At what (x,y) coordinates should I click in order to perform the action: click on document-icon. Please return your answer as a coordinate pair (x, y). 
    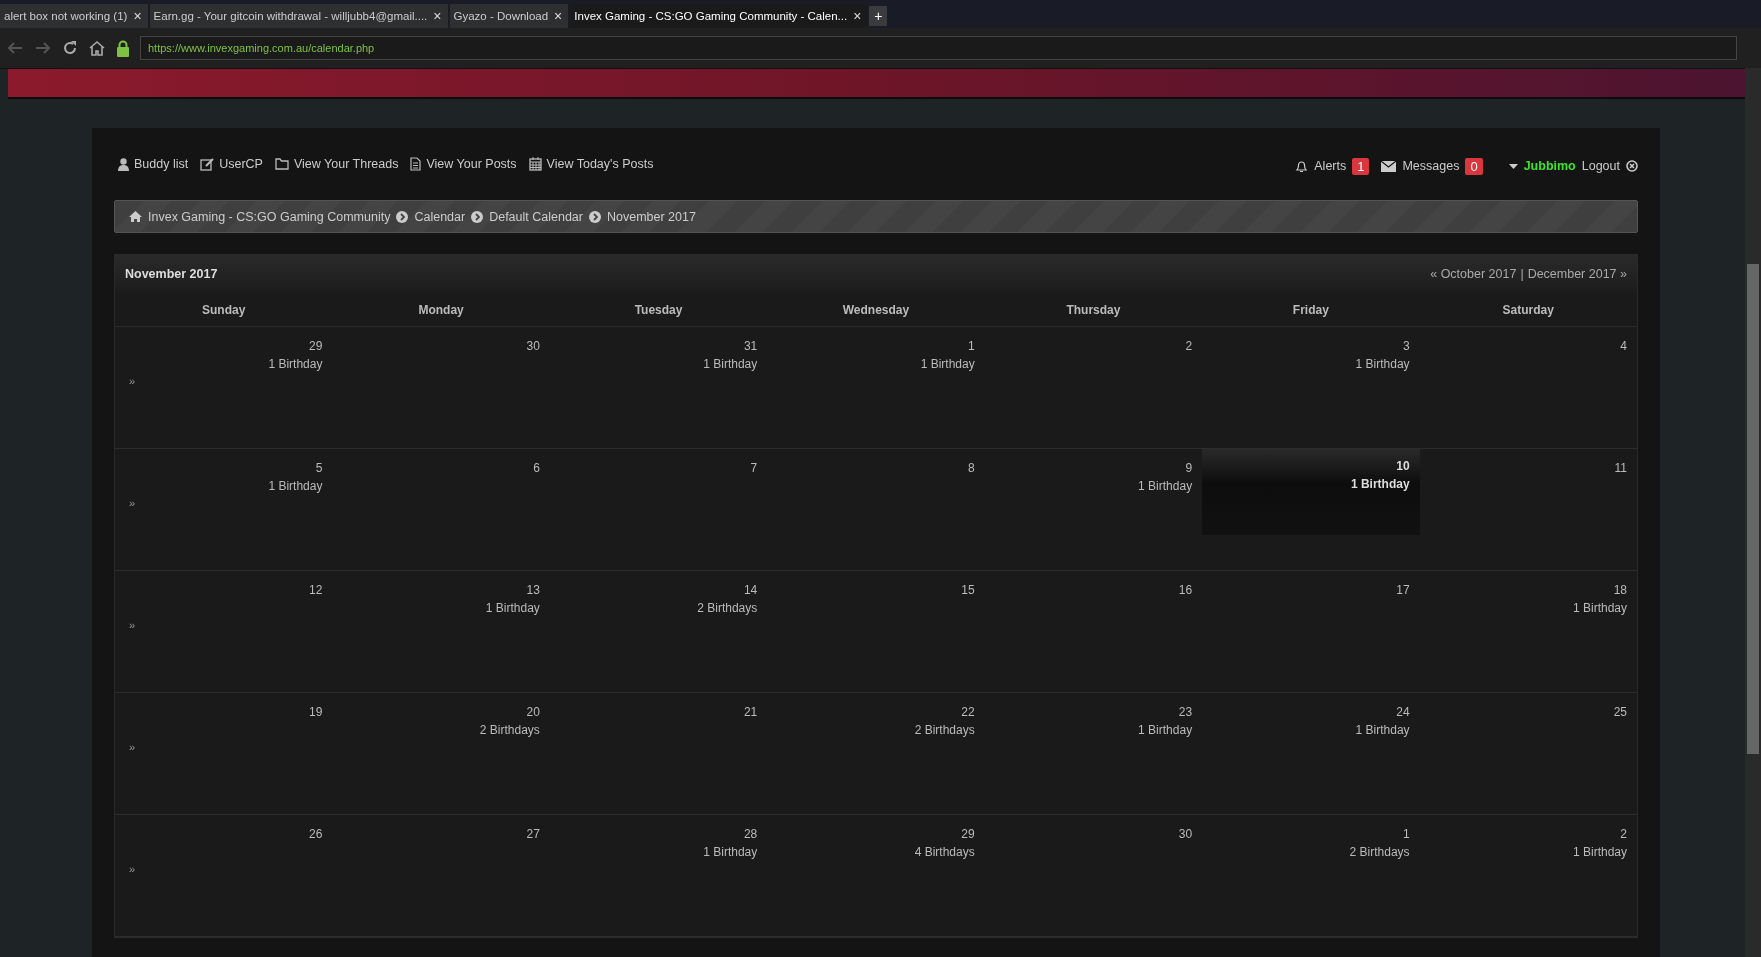
    Looking at the image, I should click on (416, 164).